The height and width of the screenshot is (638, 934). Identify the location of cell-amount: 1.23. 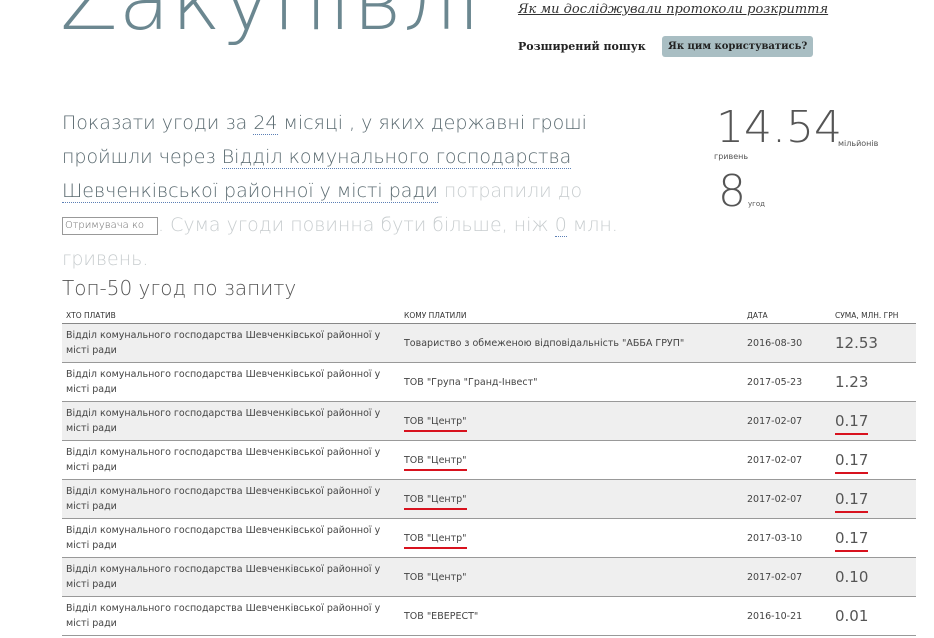
(873, 382).